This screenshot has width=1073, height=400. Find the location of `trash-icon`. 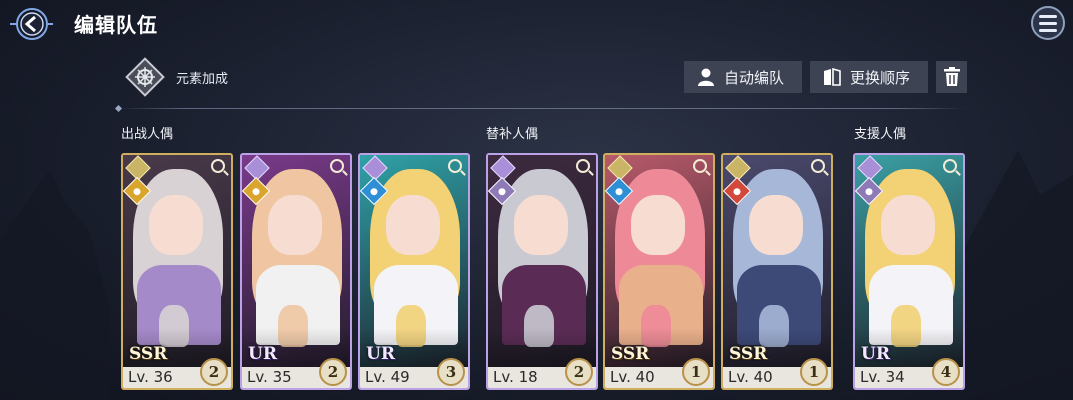

trash-icon is located at coordinates (951, 76).